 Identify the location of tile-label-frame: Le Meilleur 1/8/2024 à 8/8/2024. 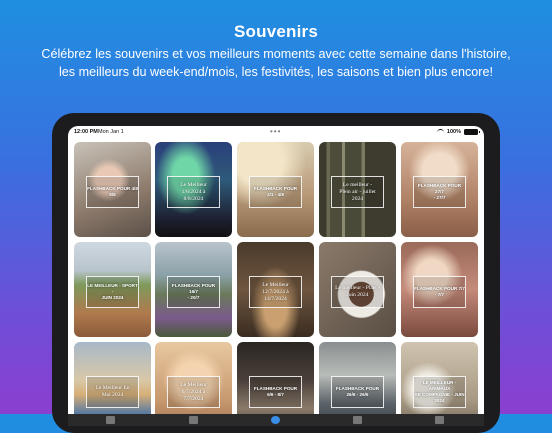
(193, 192).